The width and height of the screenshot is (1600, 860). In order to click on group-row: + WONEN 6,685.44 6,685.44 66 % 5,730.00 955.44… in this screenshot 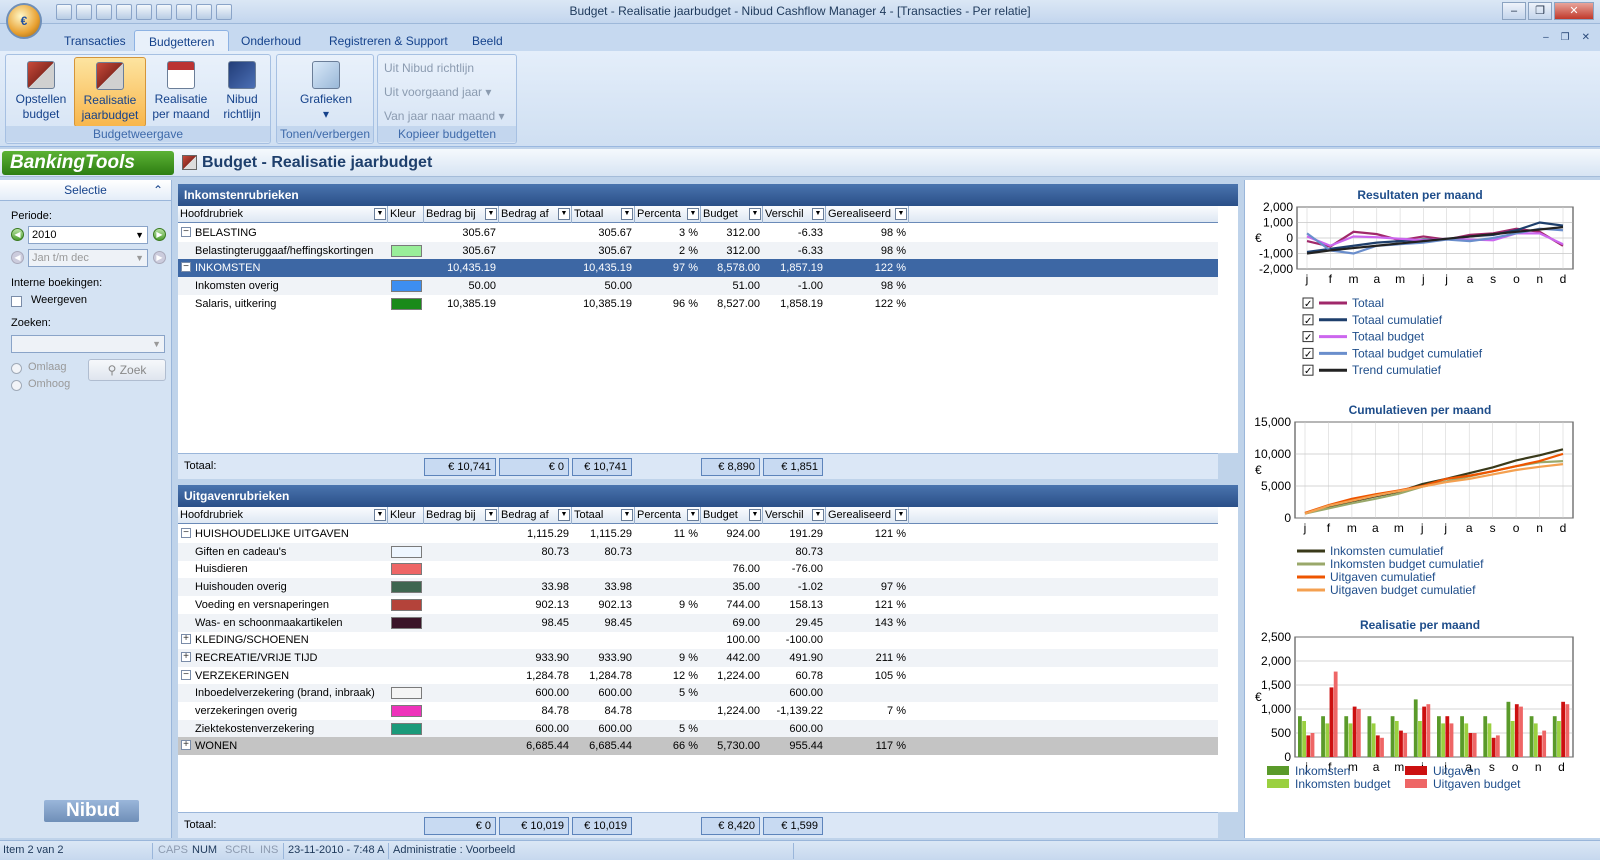, I will do `click(698, 746)`.